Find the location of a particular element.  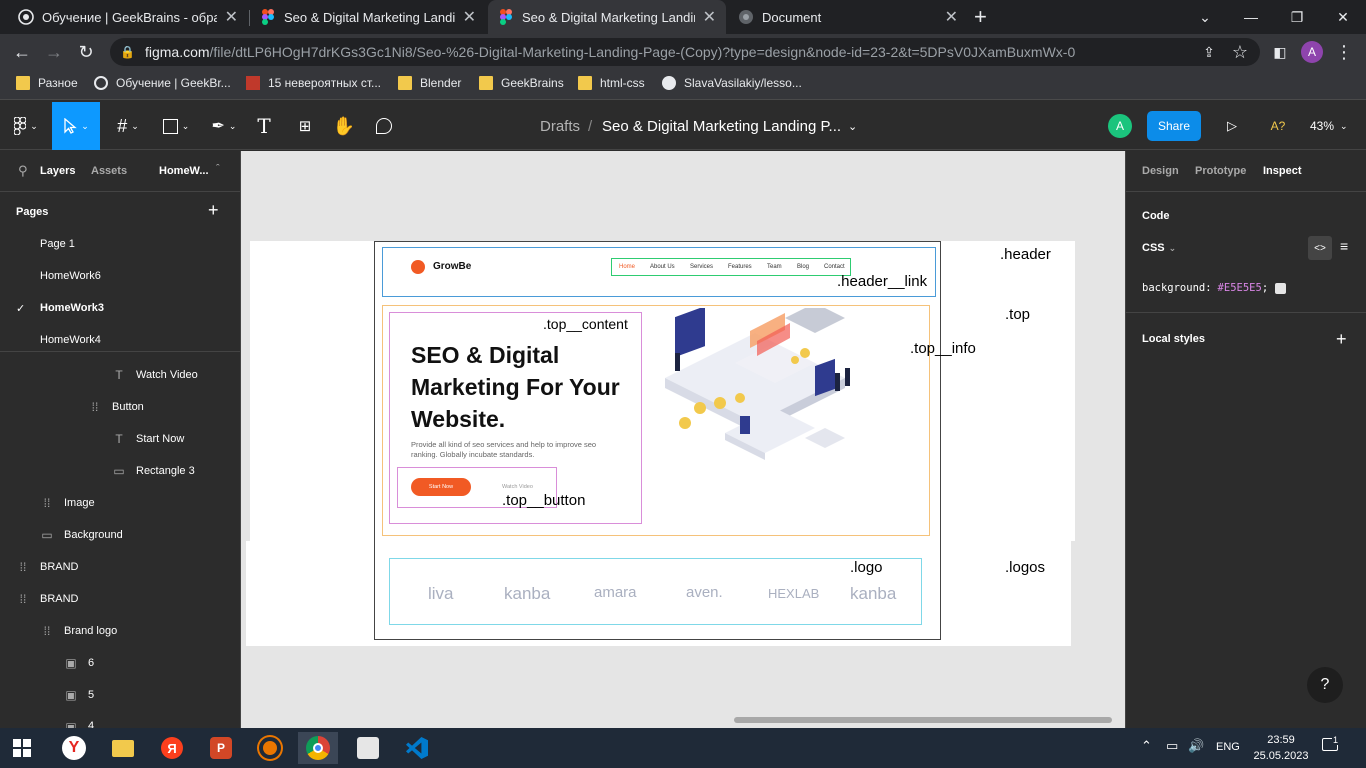

window-close-icon: ✕ is located at coordinates (1343, 17).